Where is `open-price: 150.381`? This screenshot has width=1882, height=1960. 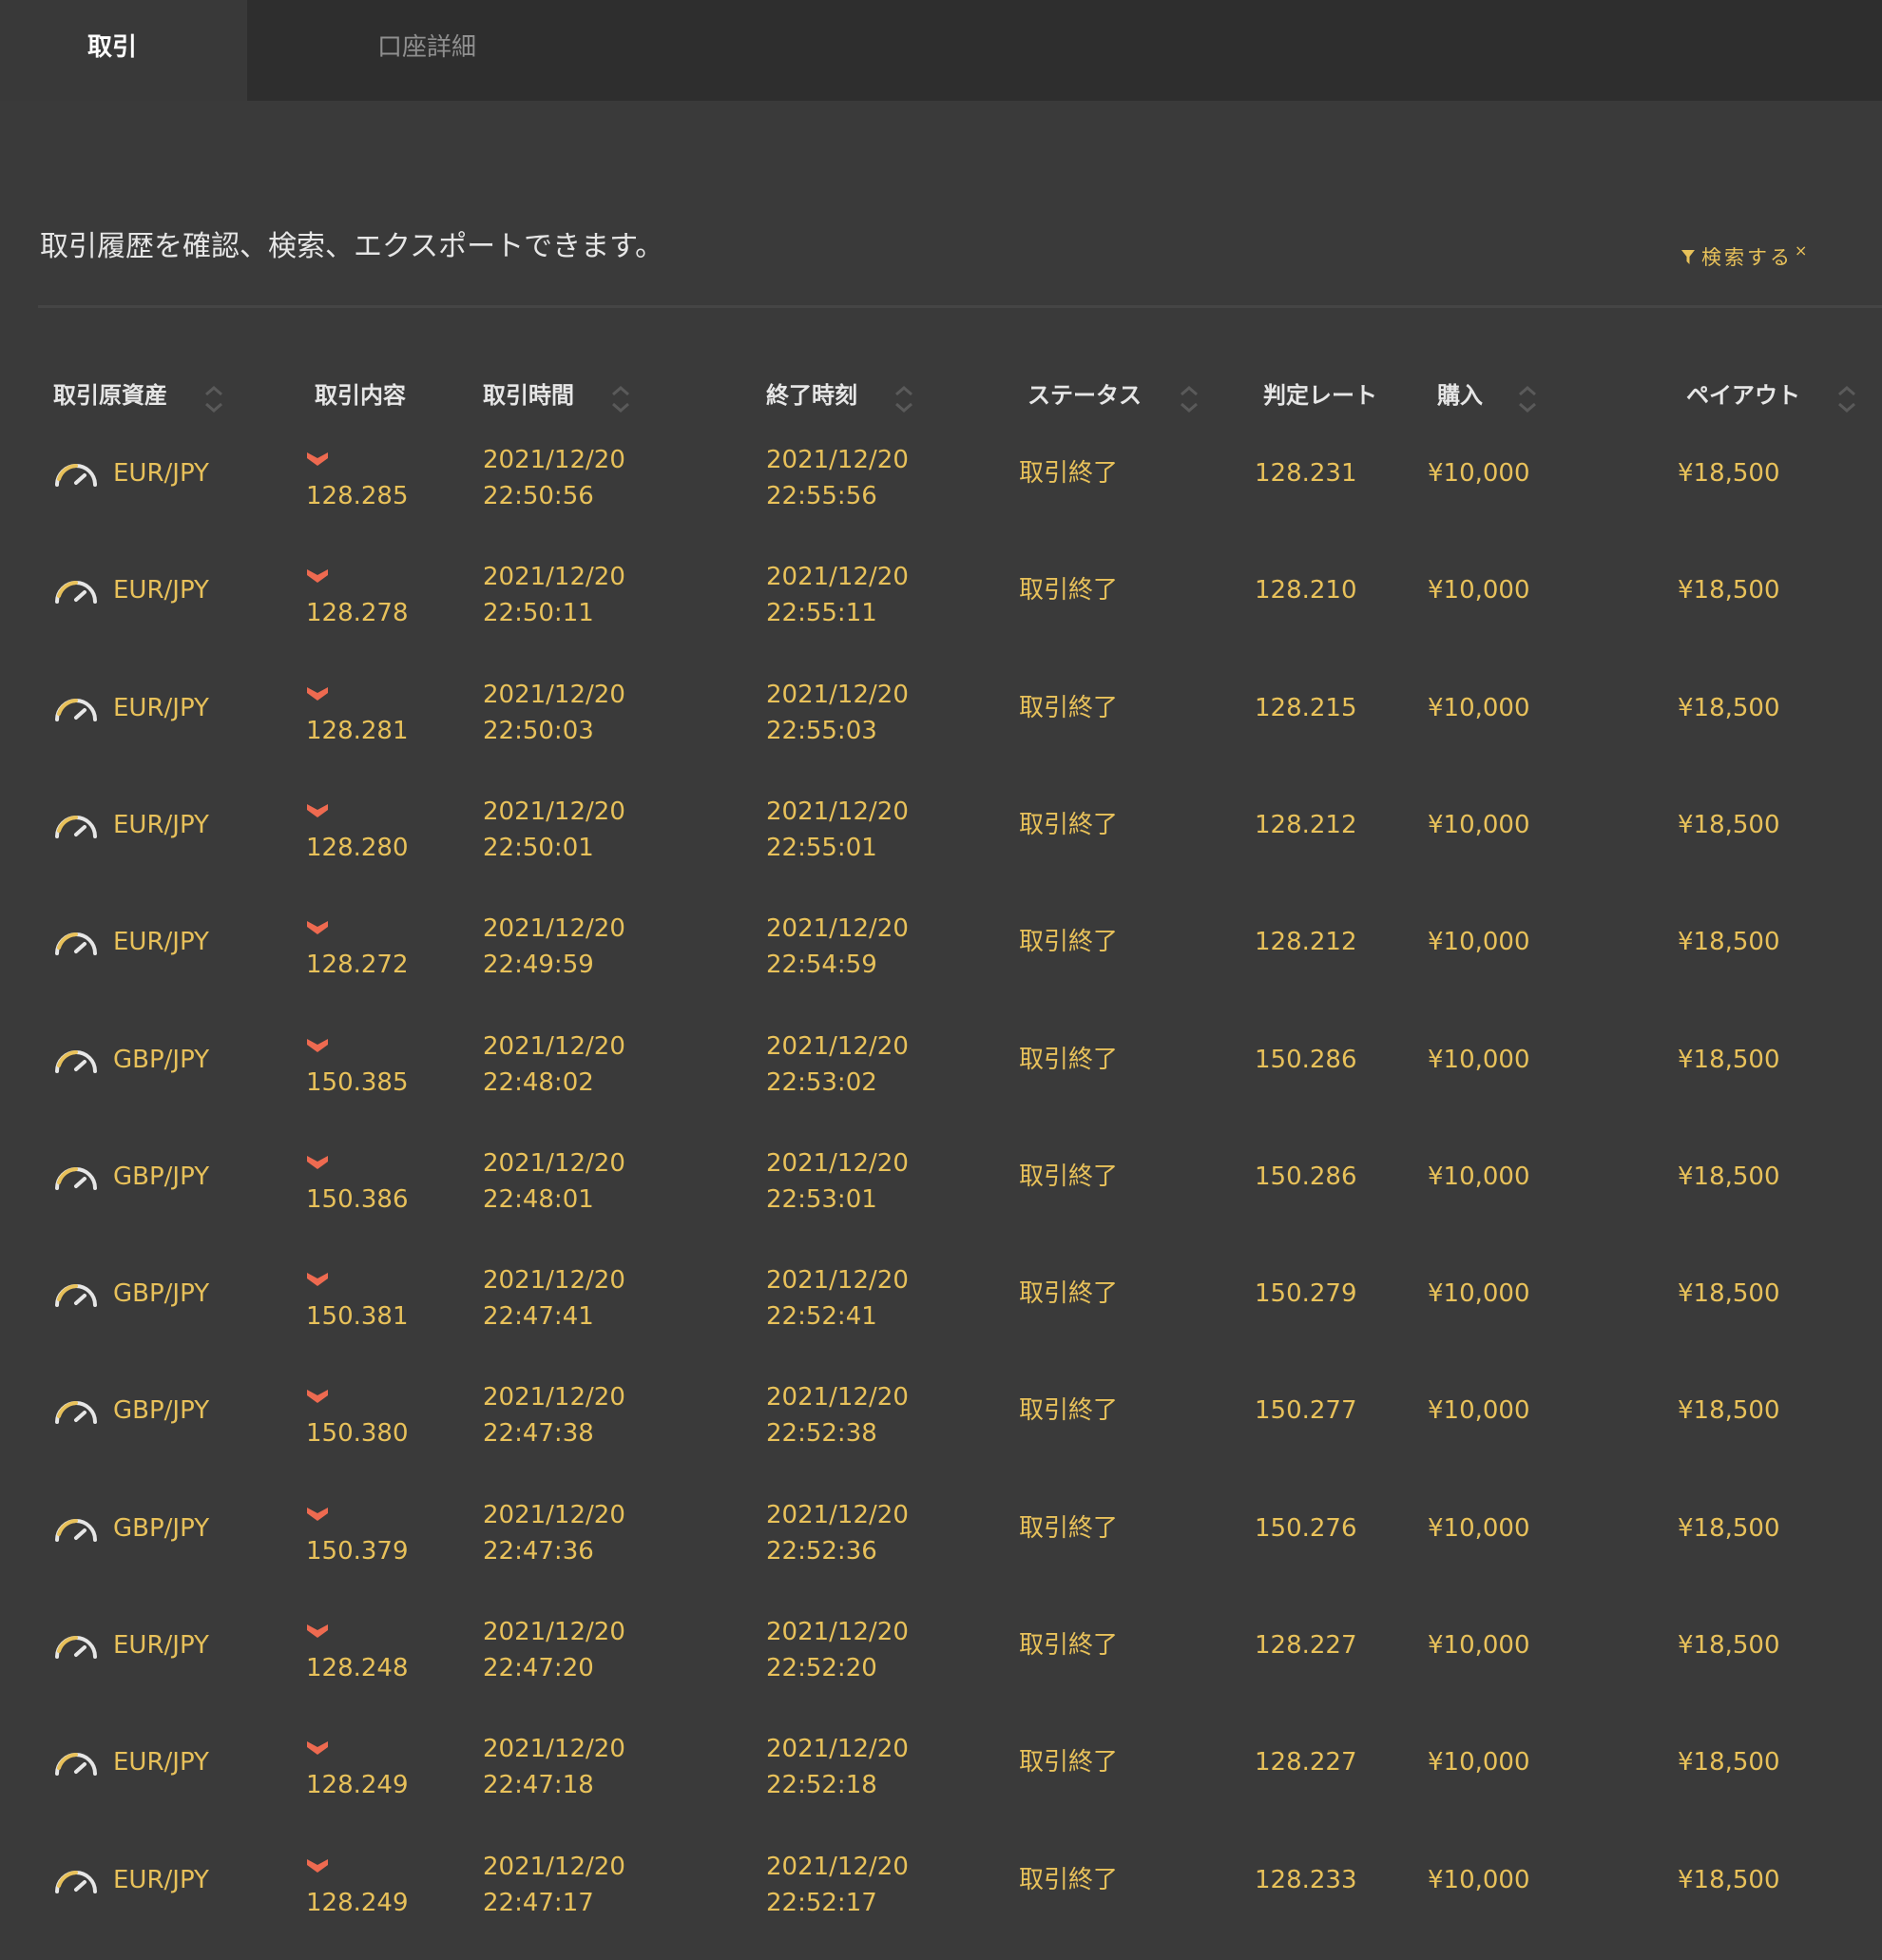 open-price: 150.381 is located at coordinates (357, 1316).